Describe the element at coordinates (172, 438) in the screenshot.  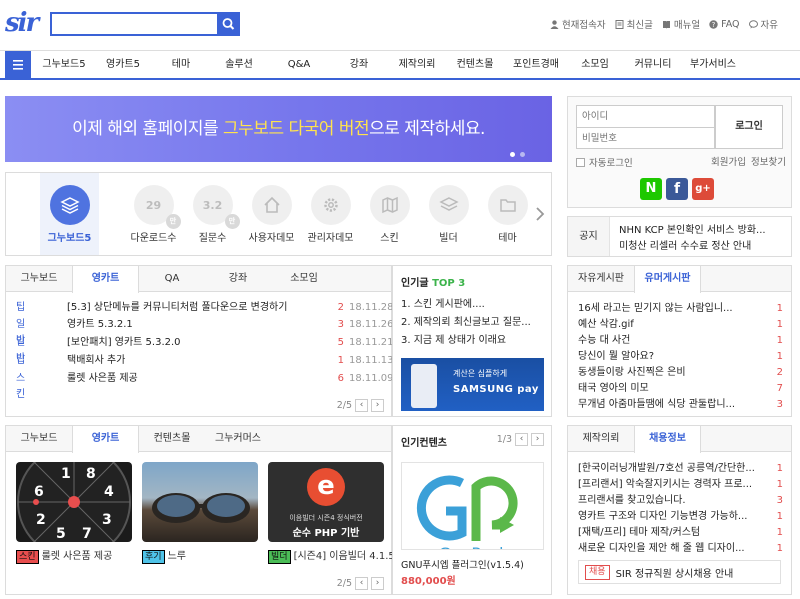
I see `tab-content-mall: 컨텐츠몰` at that location.